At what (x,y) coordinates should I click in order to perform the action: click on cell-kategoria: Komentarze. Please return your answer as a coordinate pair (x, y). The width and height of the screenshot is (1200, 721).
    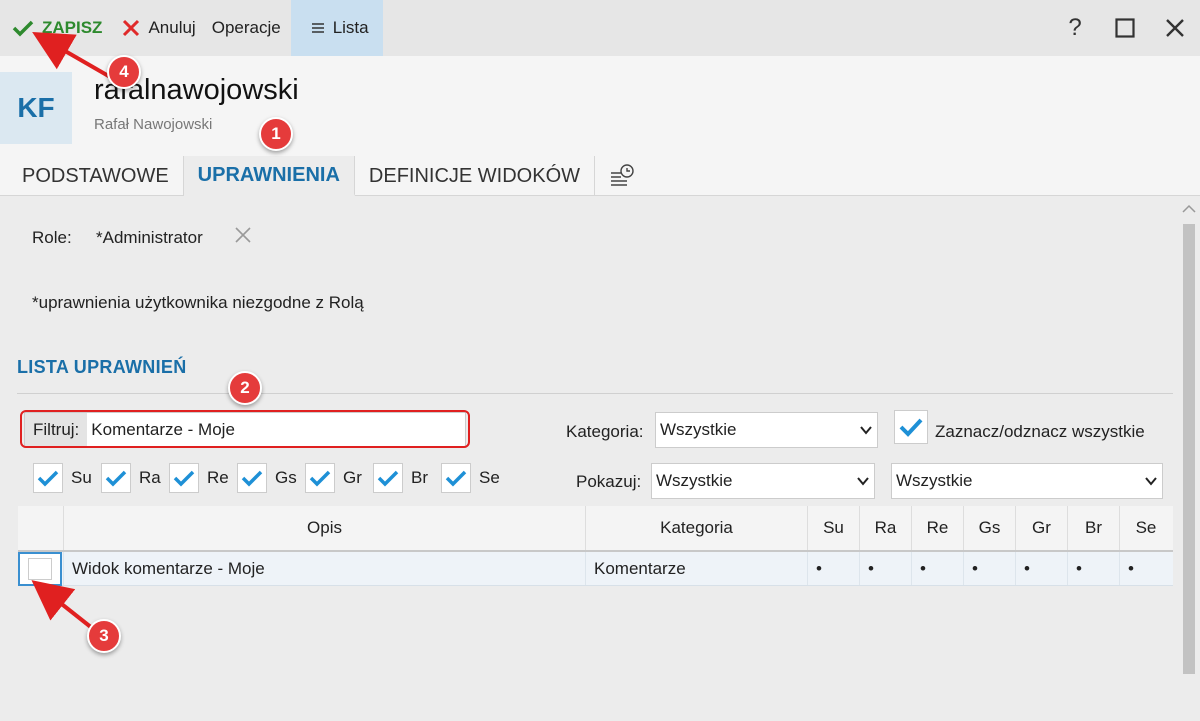
    Looking at the image, I should click on (697, 568).